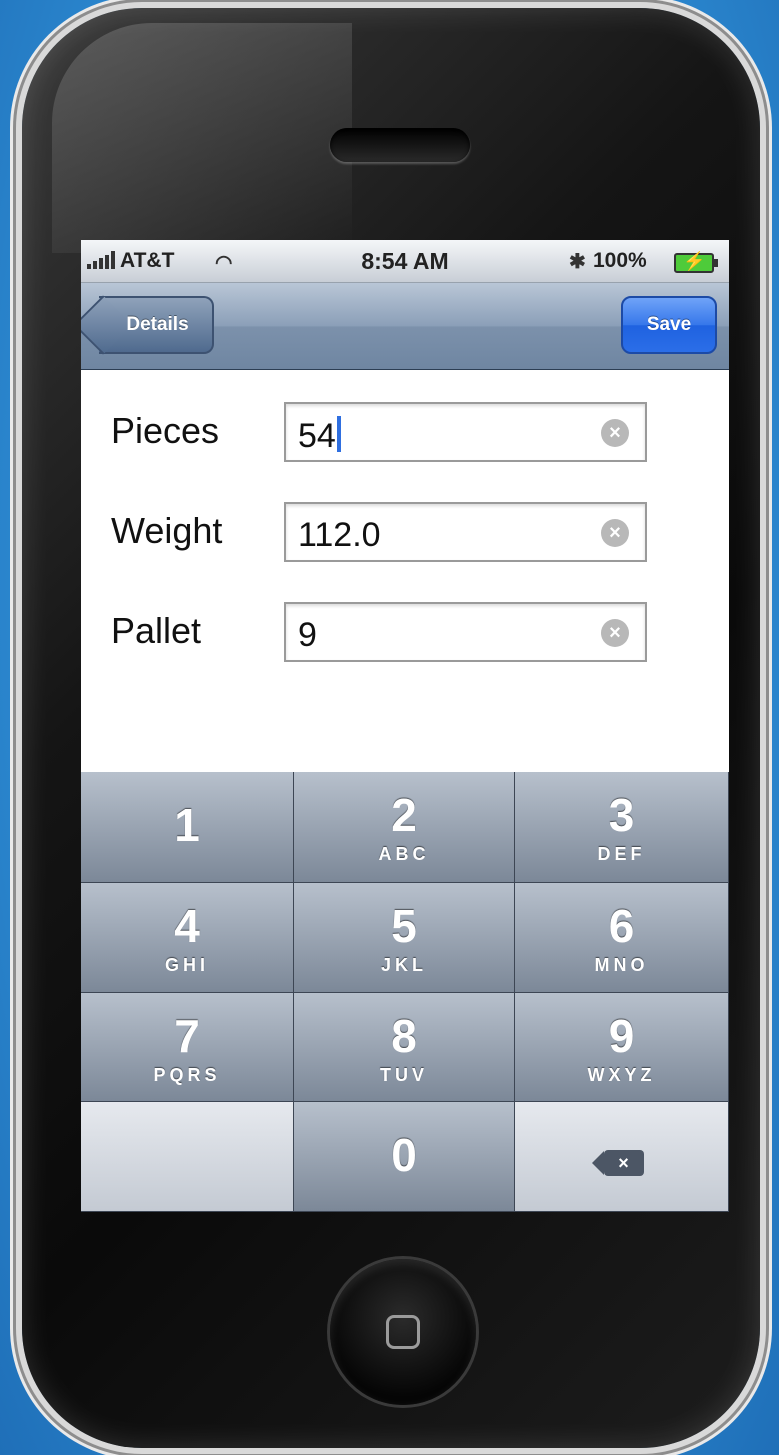 The image size is (779, 1455). I want to click on earpiece-speaker, so click(400, 145).